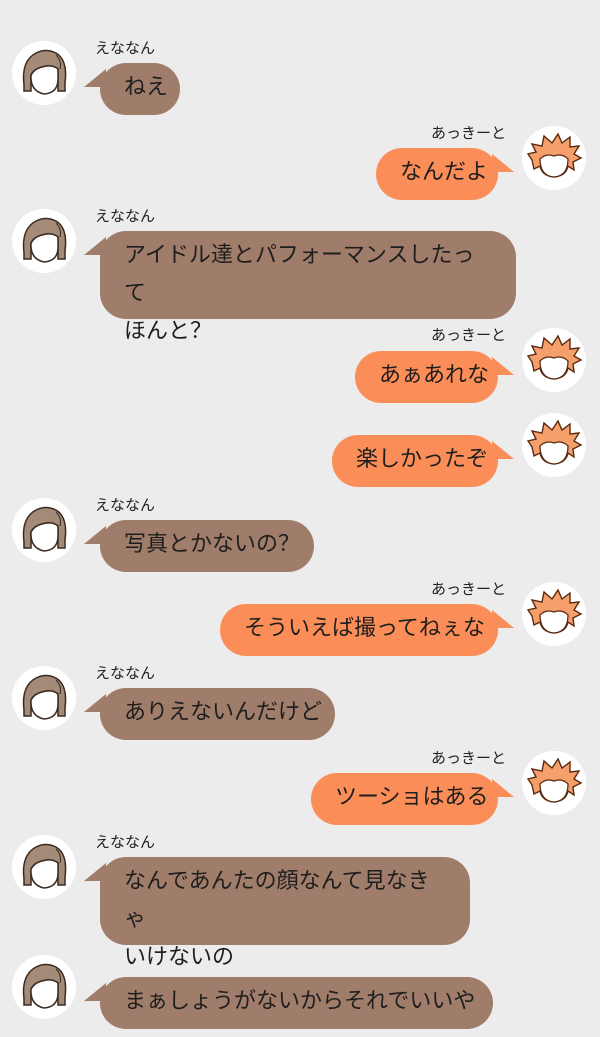 The image size is (600, 1037). Describe the element at coordinates (300, 1001) in the screenshot. I see `message-text: まぁしょうがないからそれでいいや` at that location.